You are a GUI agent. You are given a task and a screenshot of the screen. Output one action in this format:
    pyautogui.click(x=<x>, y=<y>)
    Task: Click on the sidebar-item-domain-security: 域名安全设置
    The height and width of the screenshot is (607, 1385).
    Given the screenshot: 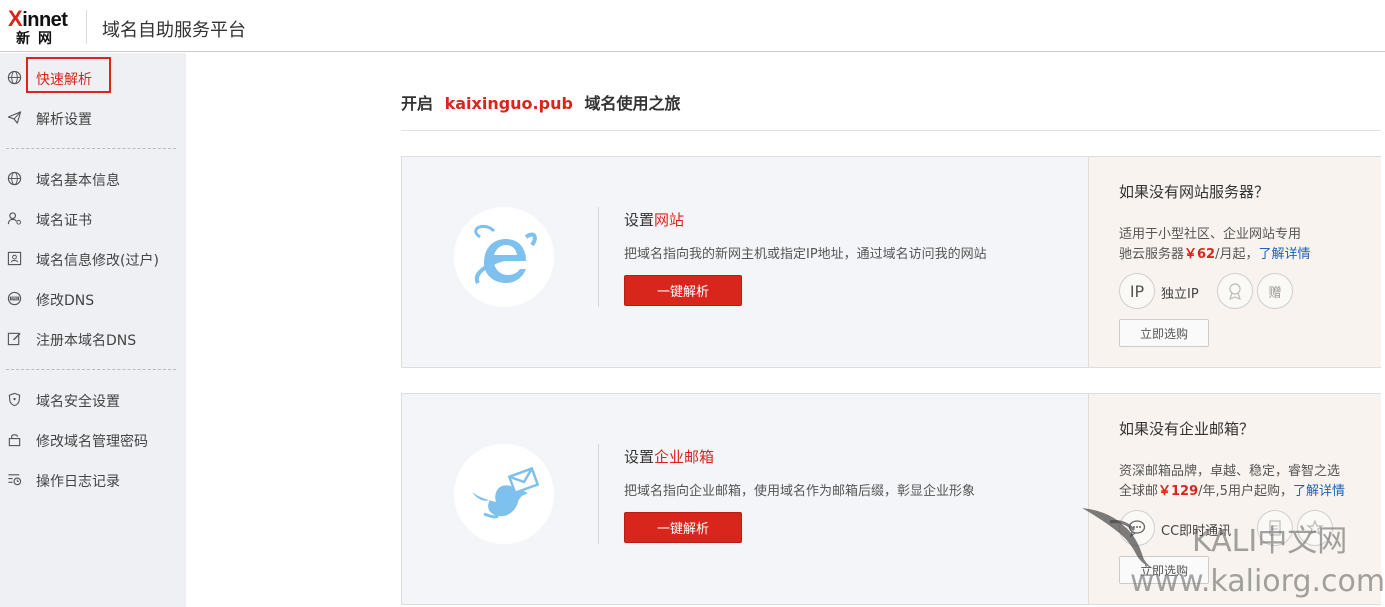 What is the action you would take?
    pyautogui.click(x=93, y=400)
    